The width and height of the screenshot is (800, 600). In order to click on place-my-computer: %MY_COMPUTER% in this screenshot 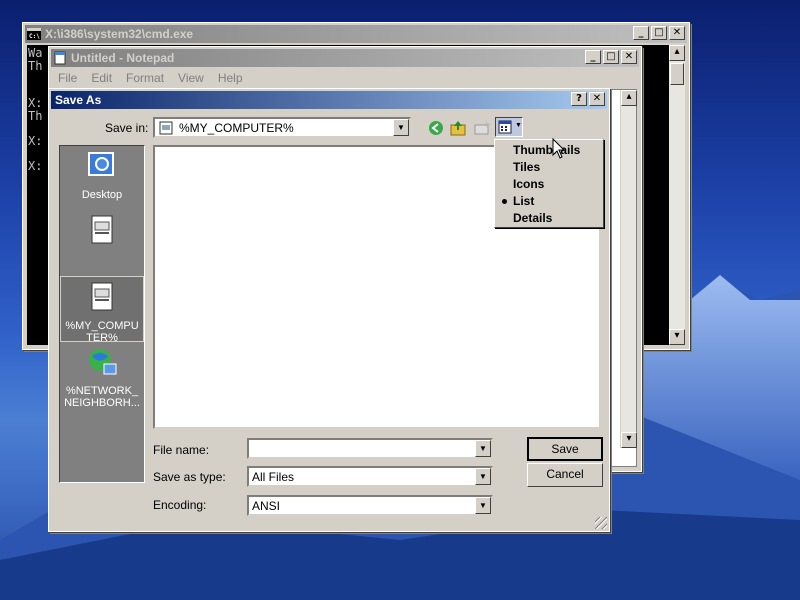, I will do `click(102, 310)`.